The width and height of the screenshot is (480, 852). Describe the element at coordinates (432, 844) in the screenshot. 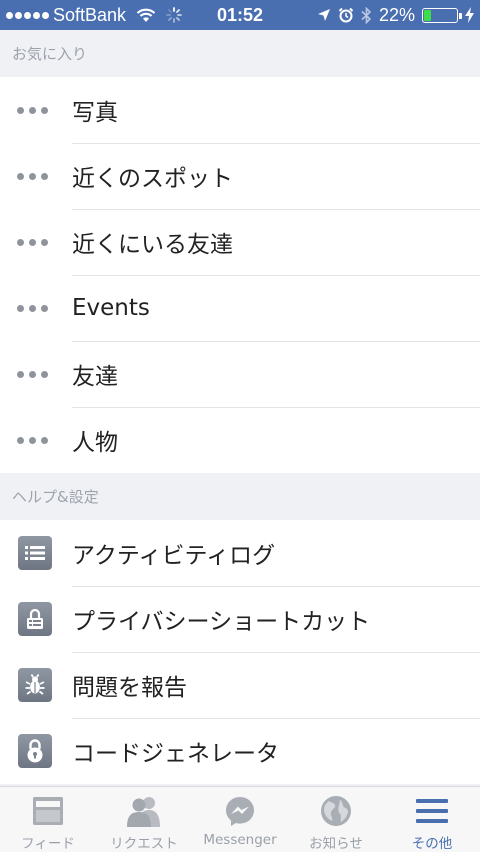

I see `tab-label: その他` at that location.